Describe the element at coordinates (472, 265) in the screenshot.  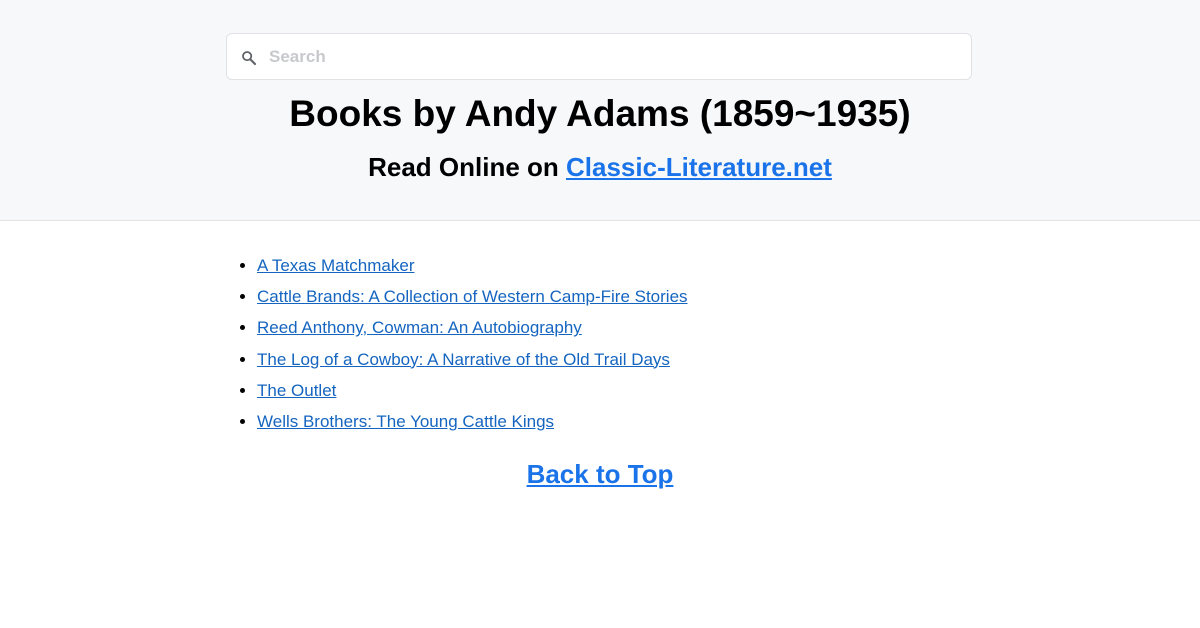
I see `list-item: A Texas Matchmaker` at that location.